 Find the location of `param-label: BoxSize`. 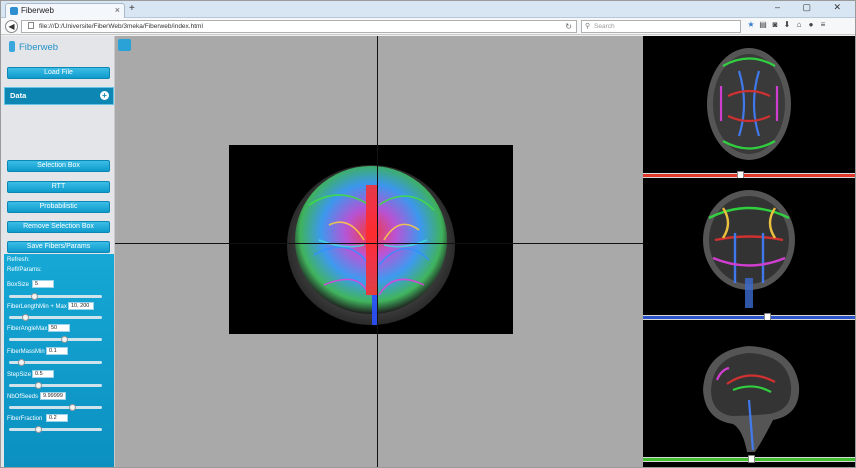

param-label: BoxSize is located at coordinates (18, 285).